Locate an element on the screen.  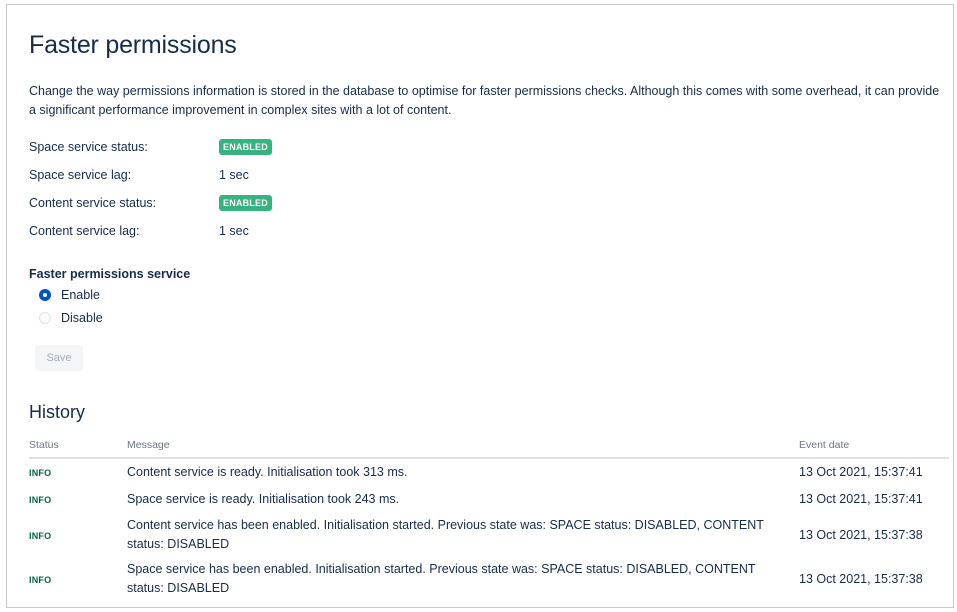
space-lag-value: 1 sec is located at coordinates (234, 175).